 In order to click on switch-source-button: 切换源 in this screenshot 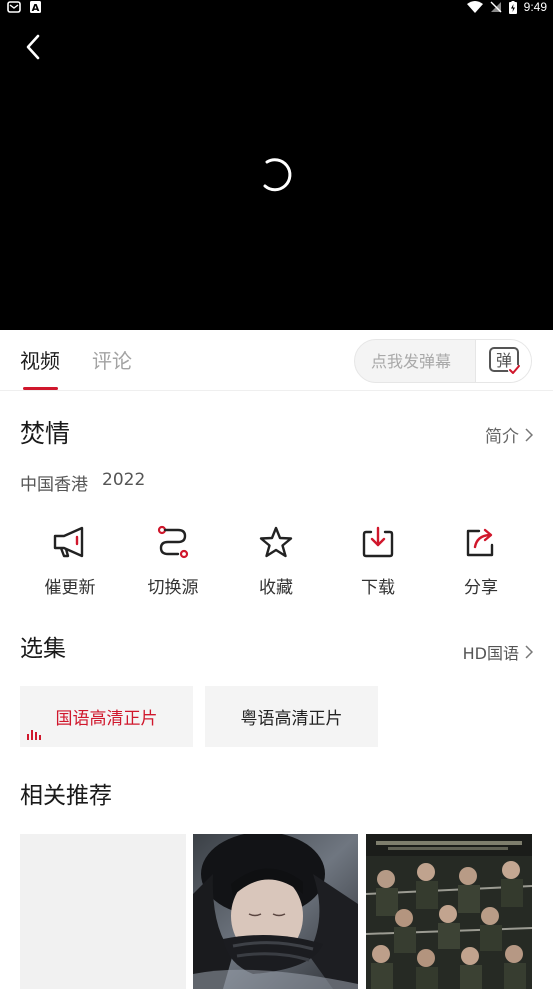, I will do `click(173, 560)`.